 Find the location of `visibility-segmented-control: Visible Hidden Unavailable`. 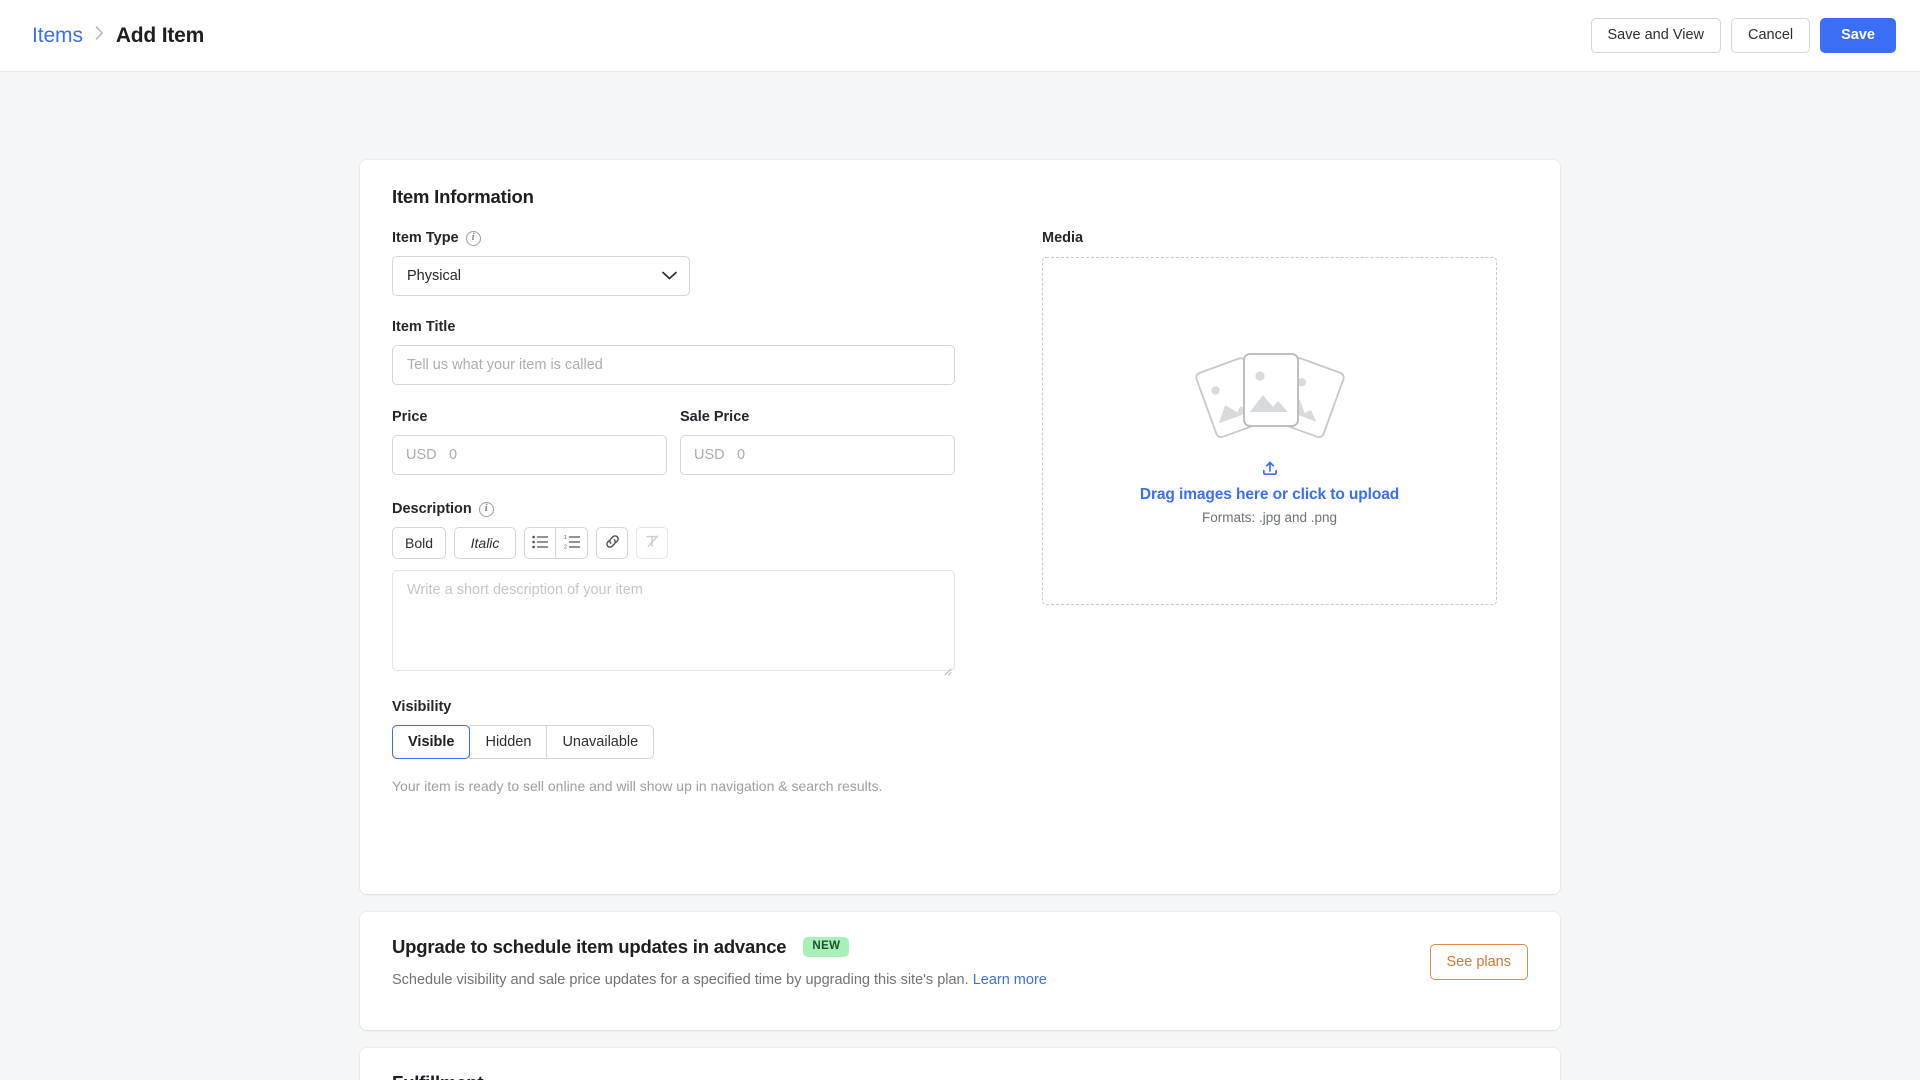

visibility-segmented-control: Visible Hidden Unavailable is located at coordinates (523, 742).